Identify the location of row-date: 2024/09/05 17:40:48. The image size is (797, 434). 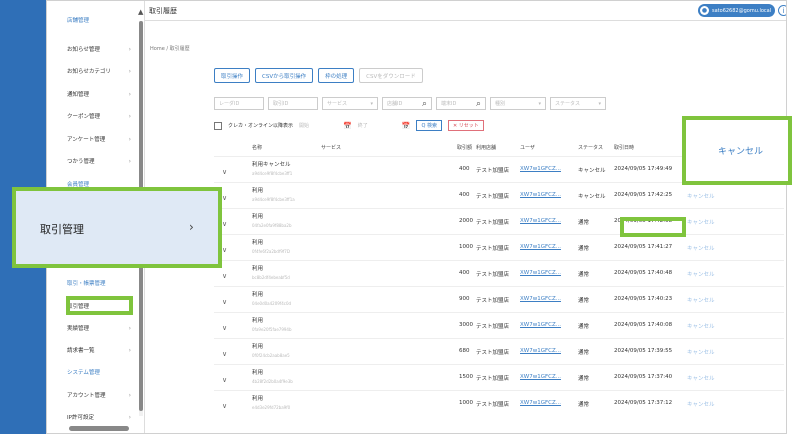
(643, 273).